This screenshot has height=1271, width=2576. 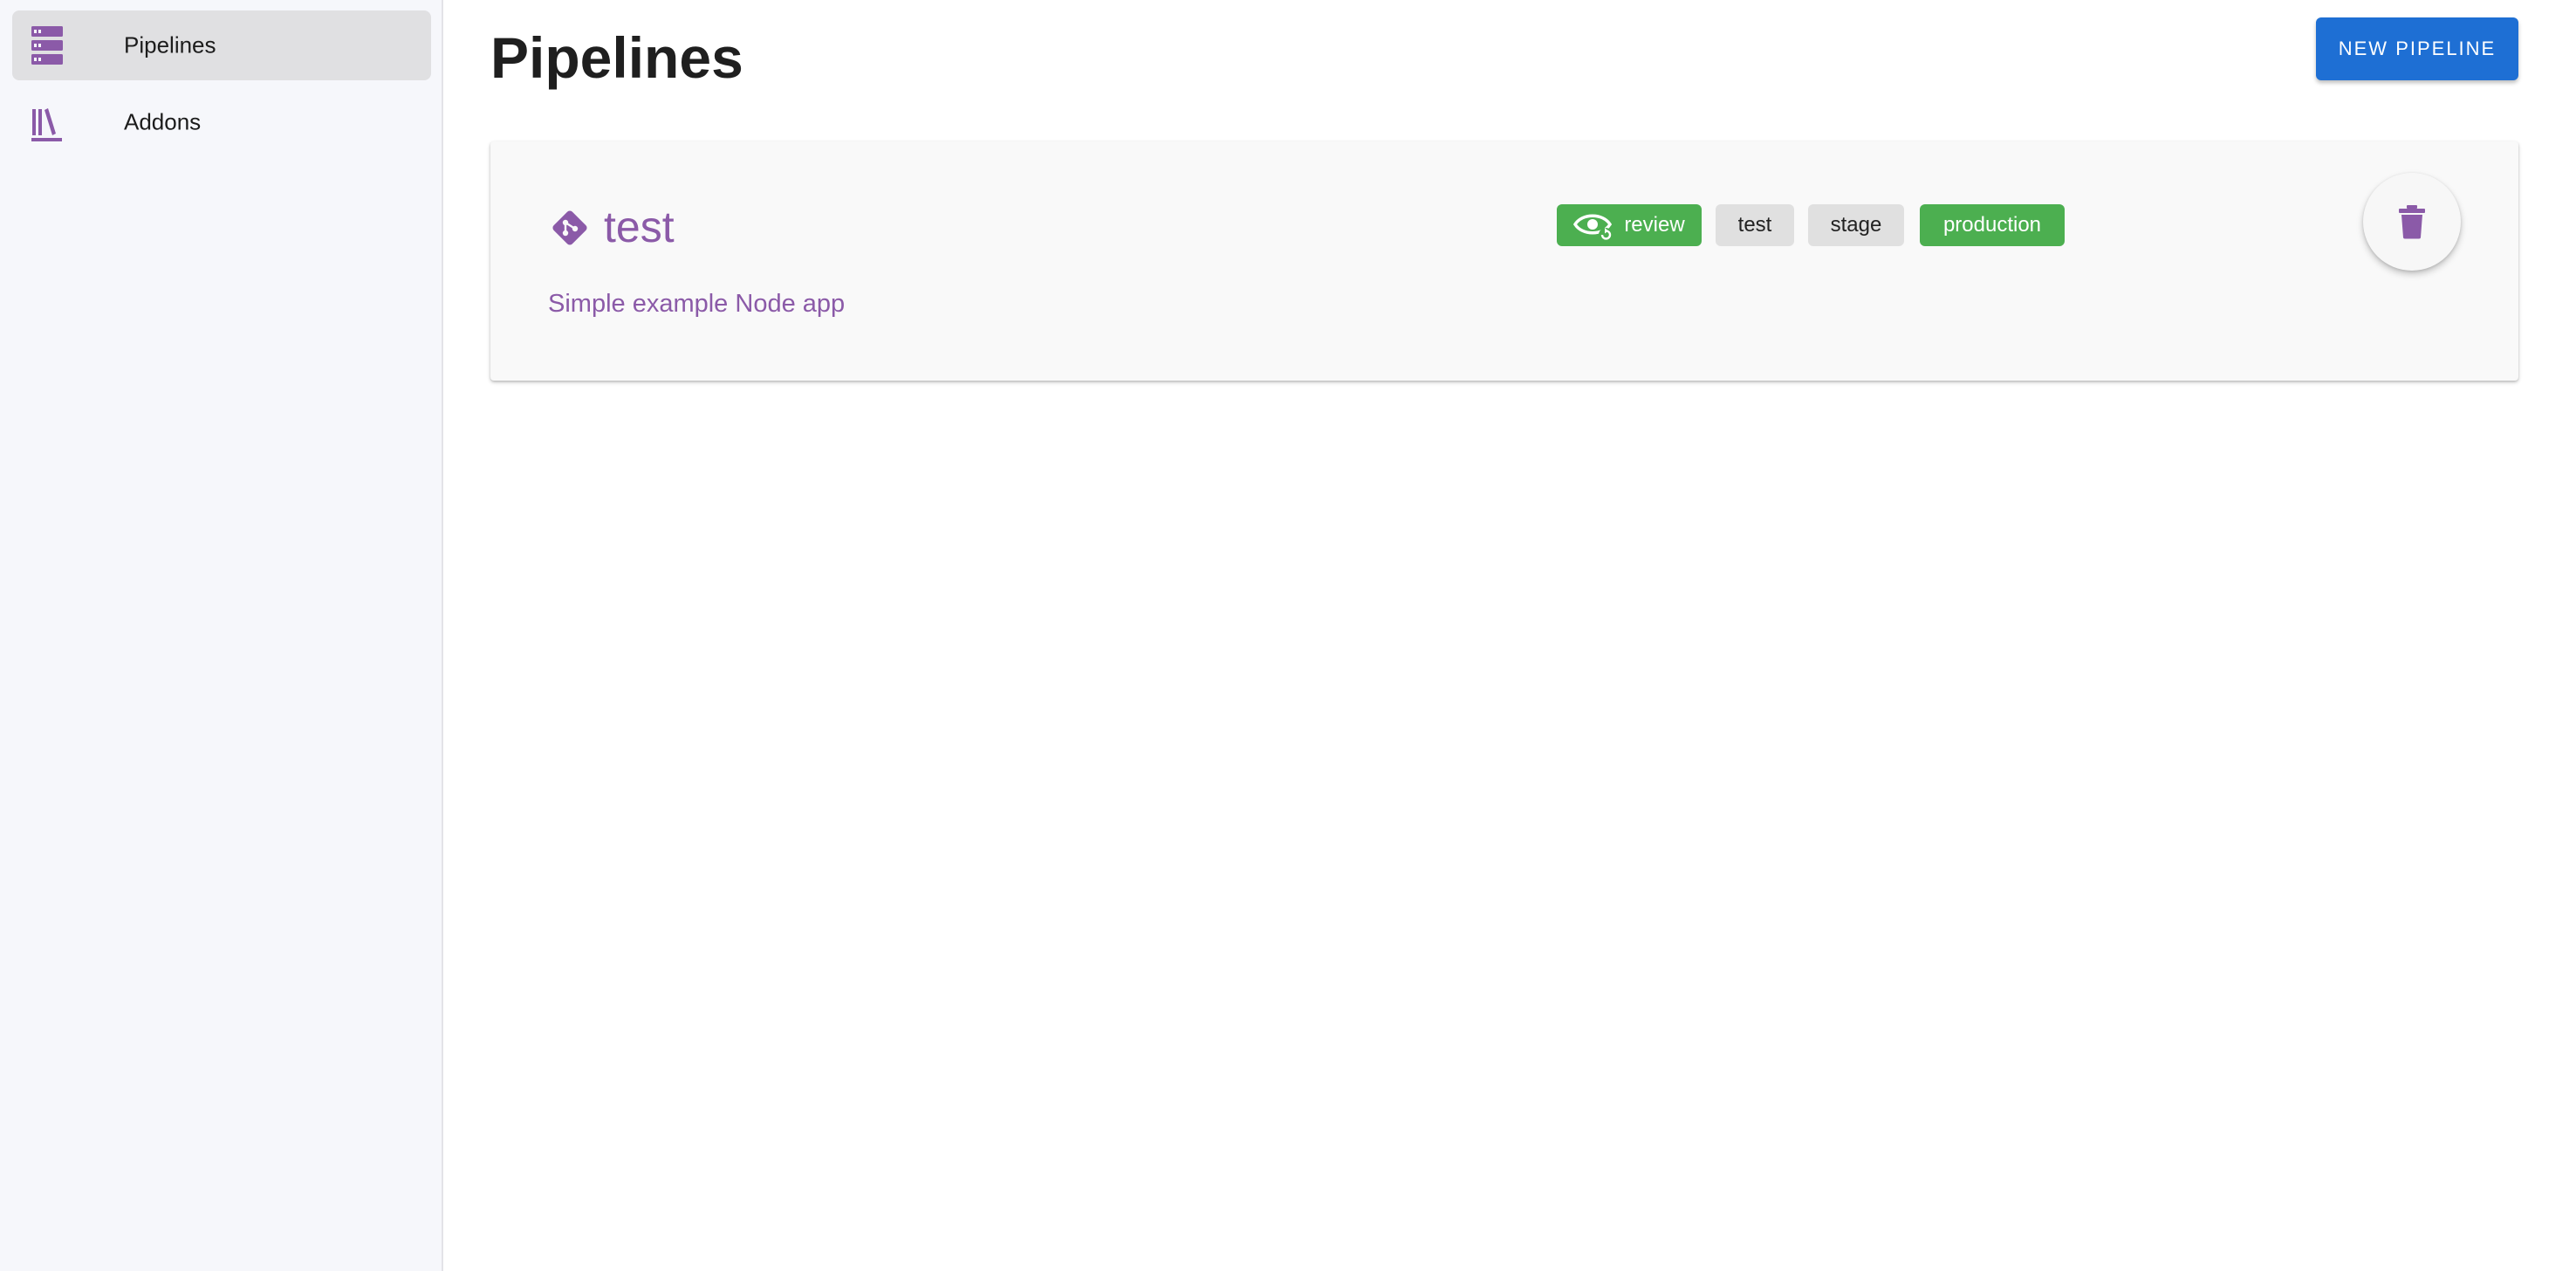 What do you see at coordinates (47, 45) in the screenshot?
I see `server-stack-icon` at bounding box center [47, 45].